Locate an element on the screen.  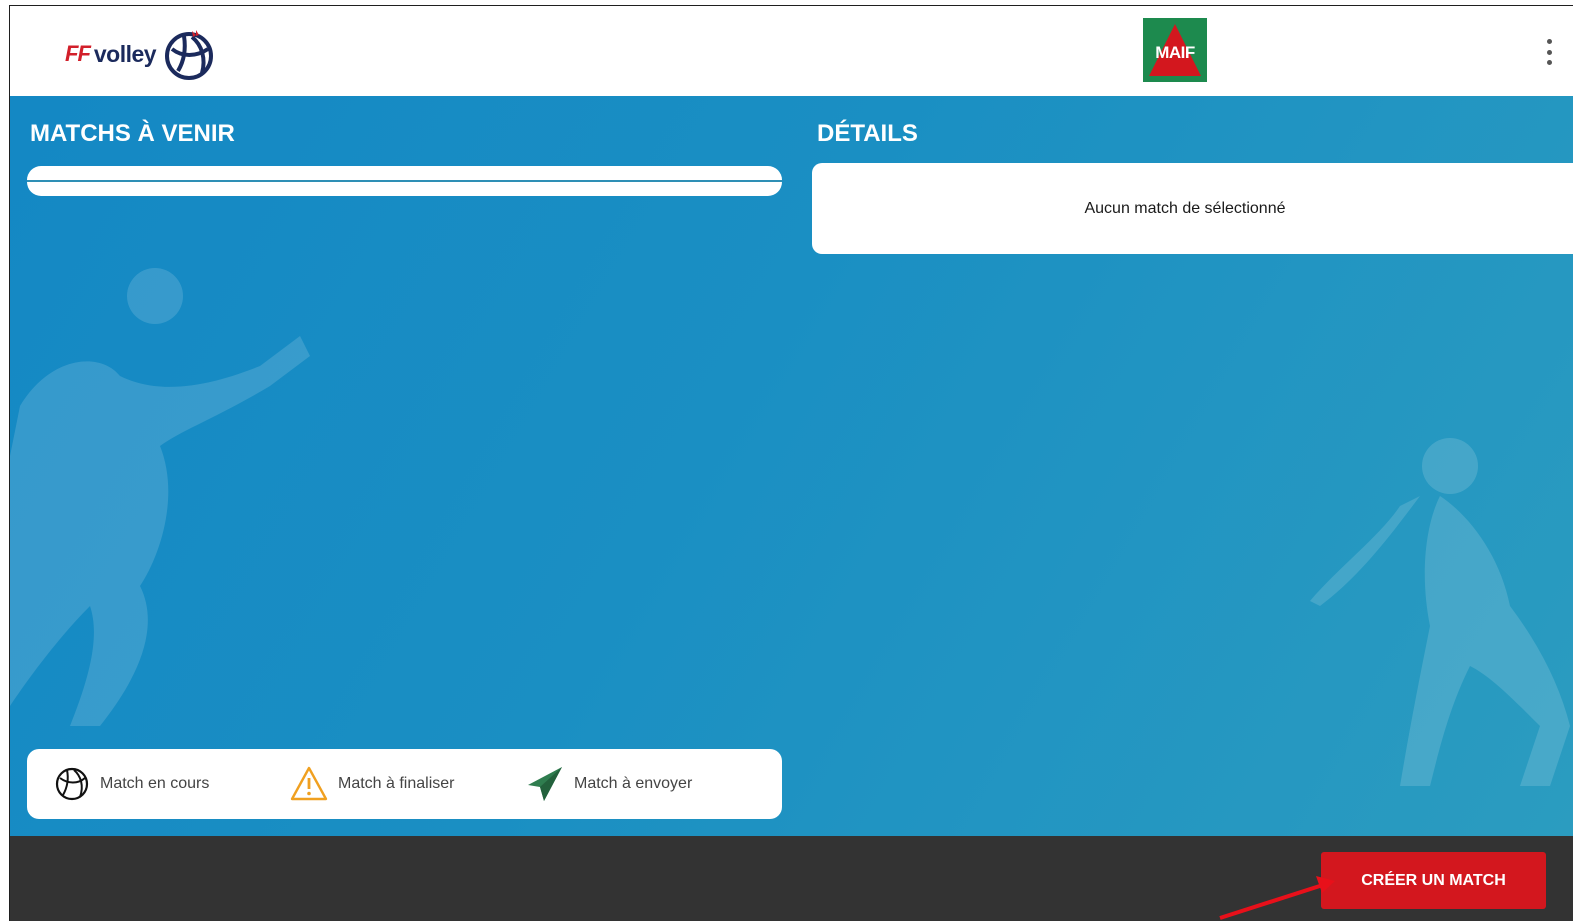
bottom-bar: CRÉER UN MATCH is located at coordinates (791, 878).